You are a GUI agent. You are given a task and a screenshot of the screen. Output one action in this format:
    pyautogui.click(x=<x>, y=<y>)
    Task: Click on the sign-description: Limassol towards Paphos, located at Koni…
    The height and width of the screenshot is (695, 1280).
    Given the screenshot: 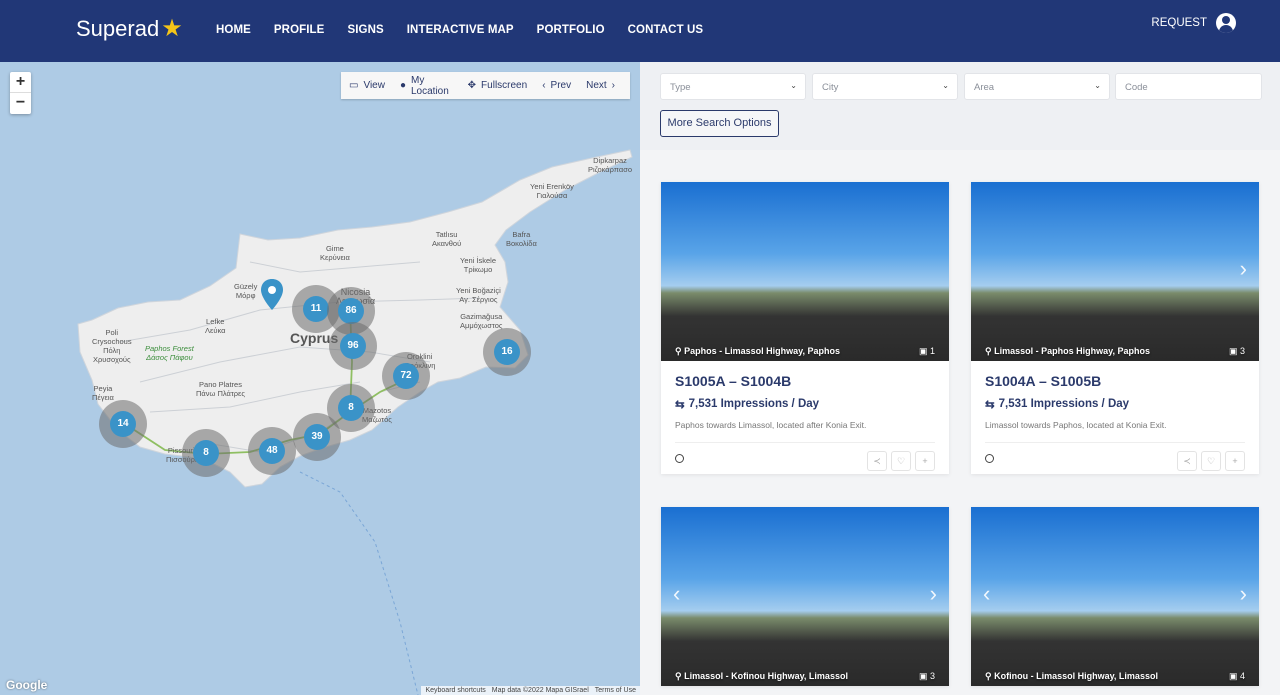 What is the action you would take?
    pyautogui.click(x=1076, y=425)
    